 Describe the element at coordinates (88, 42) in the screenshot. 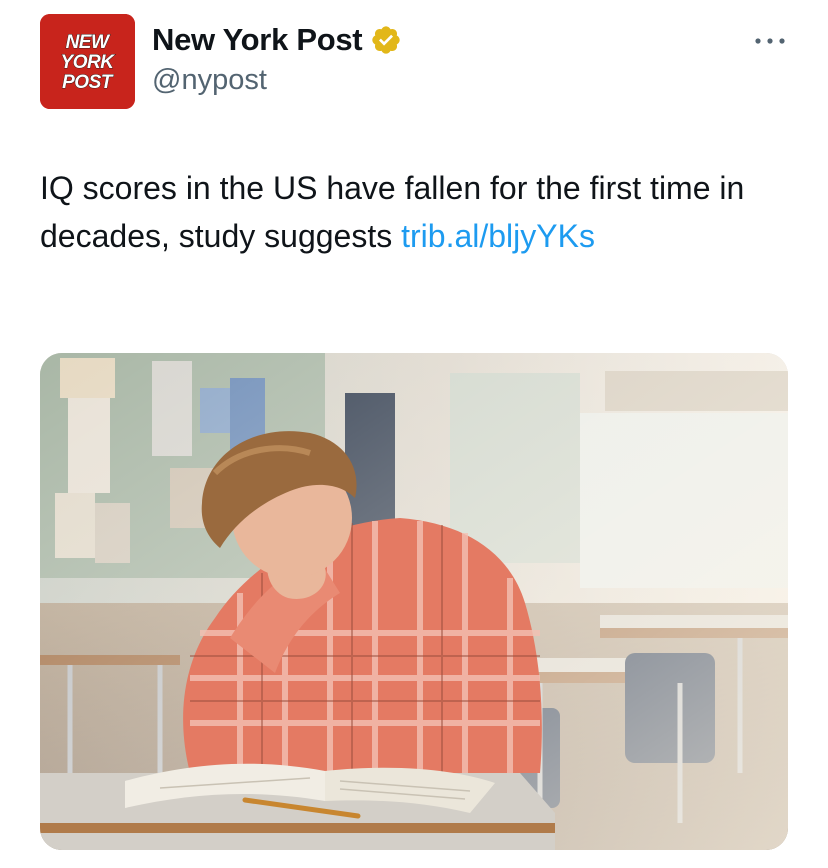

I see `svg-text: NEW` at that location.